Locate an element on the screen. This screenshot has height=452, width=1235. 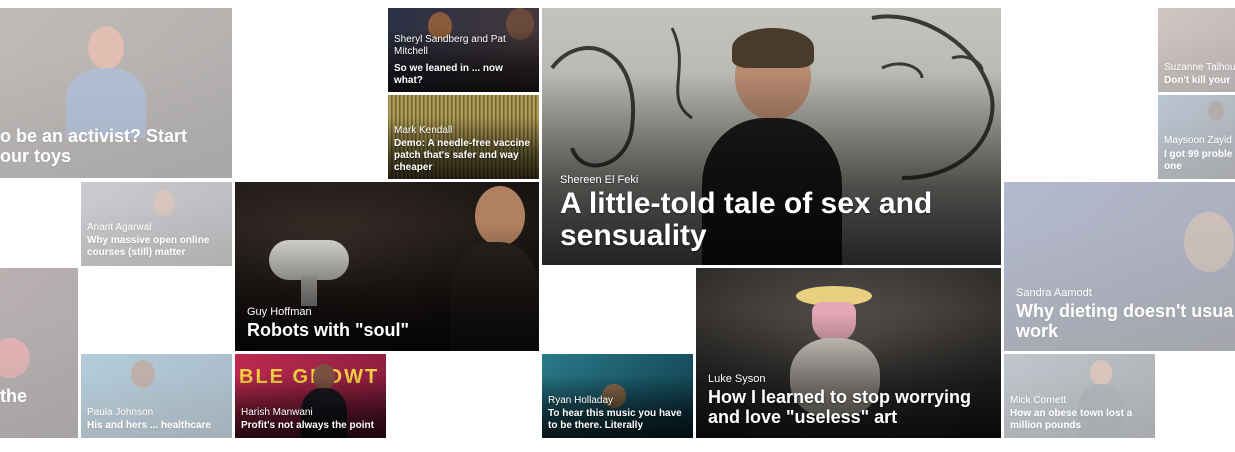
talk-speaker: Mark Kendall is located at coordinates (423, 130).